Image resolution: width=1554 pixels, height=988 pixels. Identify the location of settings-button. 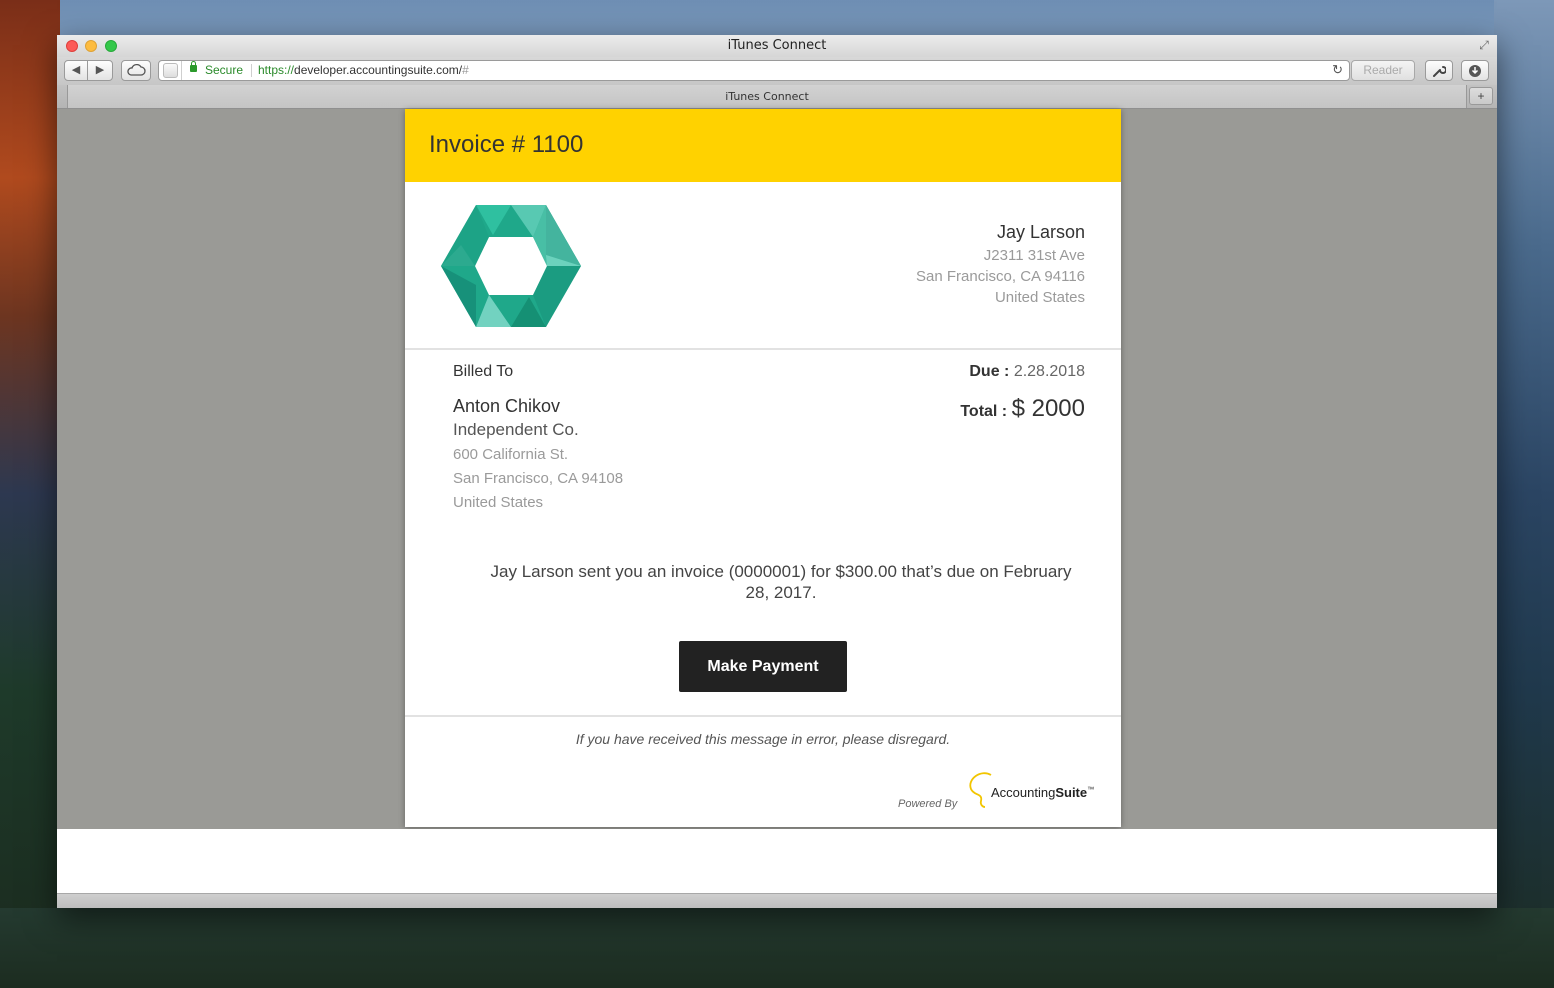
(1439, 70).